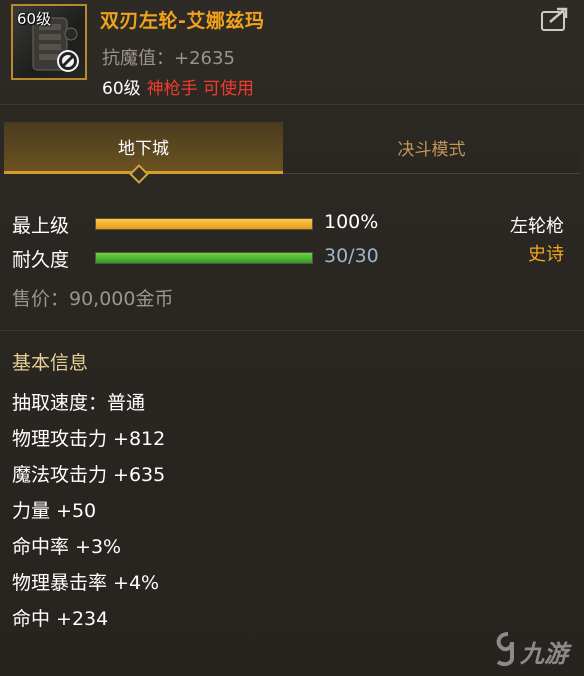  Describe the element at coordinates (556, 19) in the screenshot. I see `share-icon` at that location.